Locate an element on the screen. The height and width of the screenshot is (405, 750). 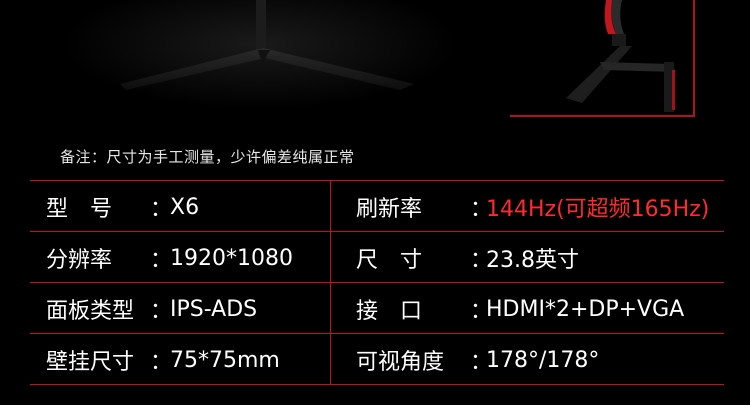
spec-value-resolution: 1920*1080 is located at coordinates (231, 258).